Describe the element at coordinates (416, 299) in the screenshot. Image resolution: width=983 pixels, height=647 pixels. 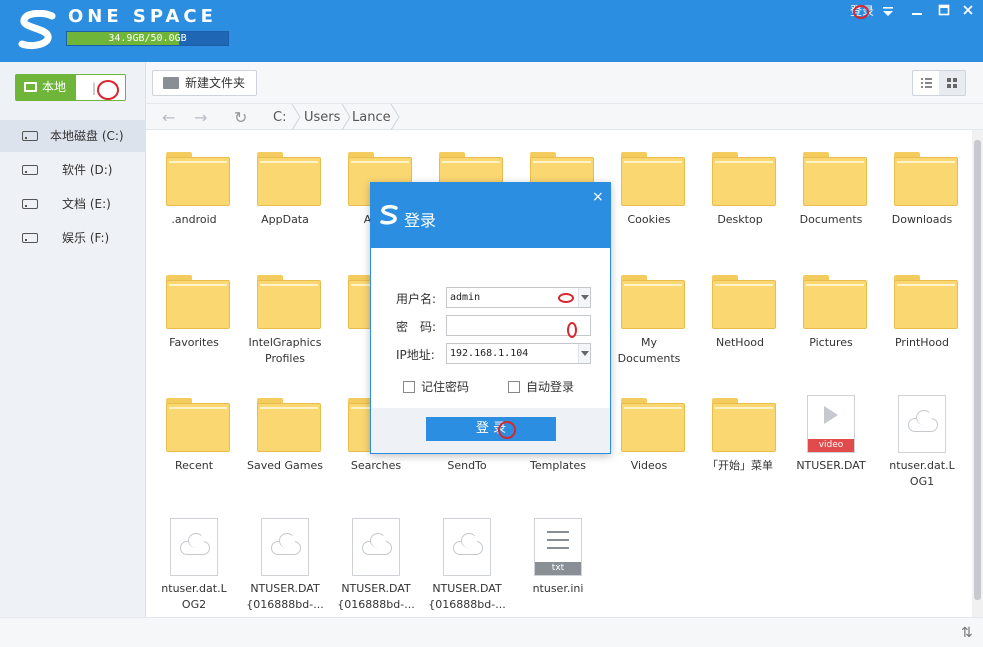
I see `username-label: 用户名:` at that location.